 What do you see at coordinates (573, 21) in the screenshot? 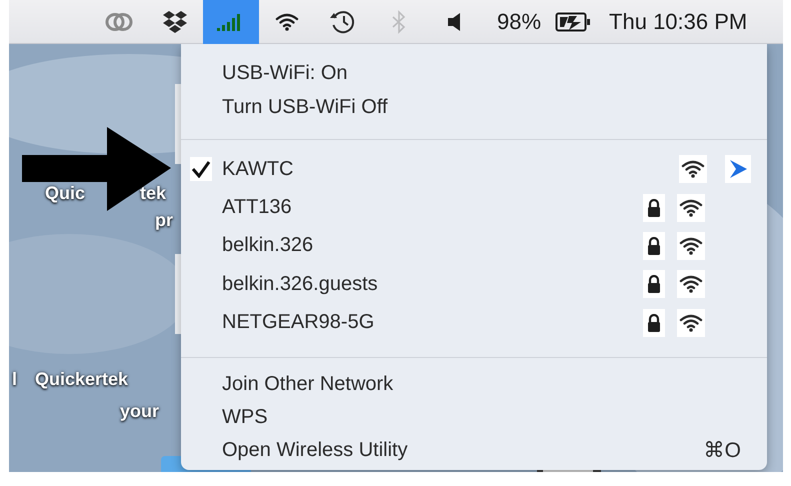
I see `battery-charging-icon` at bounding box center [573, 21].